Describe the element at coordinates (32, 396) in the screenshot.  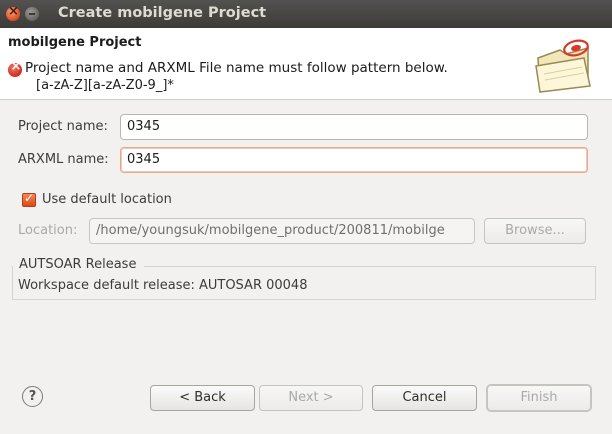
I see `help-icon: ?` at that location.